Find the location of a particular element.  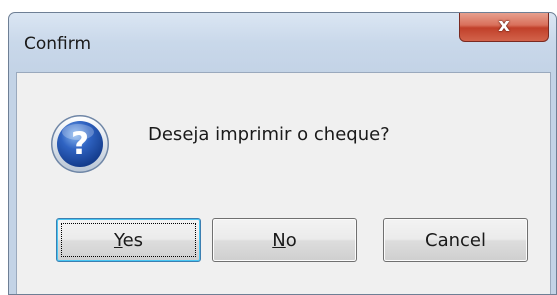

no-button-label: No is located at coordinates (284, 240).